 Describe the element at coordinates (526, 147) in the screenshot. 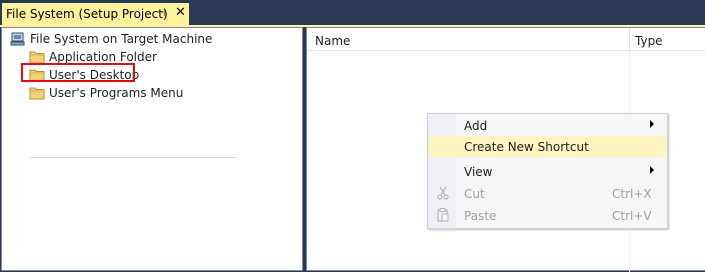

I see `menu-item-label: Create New Shortcut` at that location.